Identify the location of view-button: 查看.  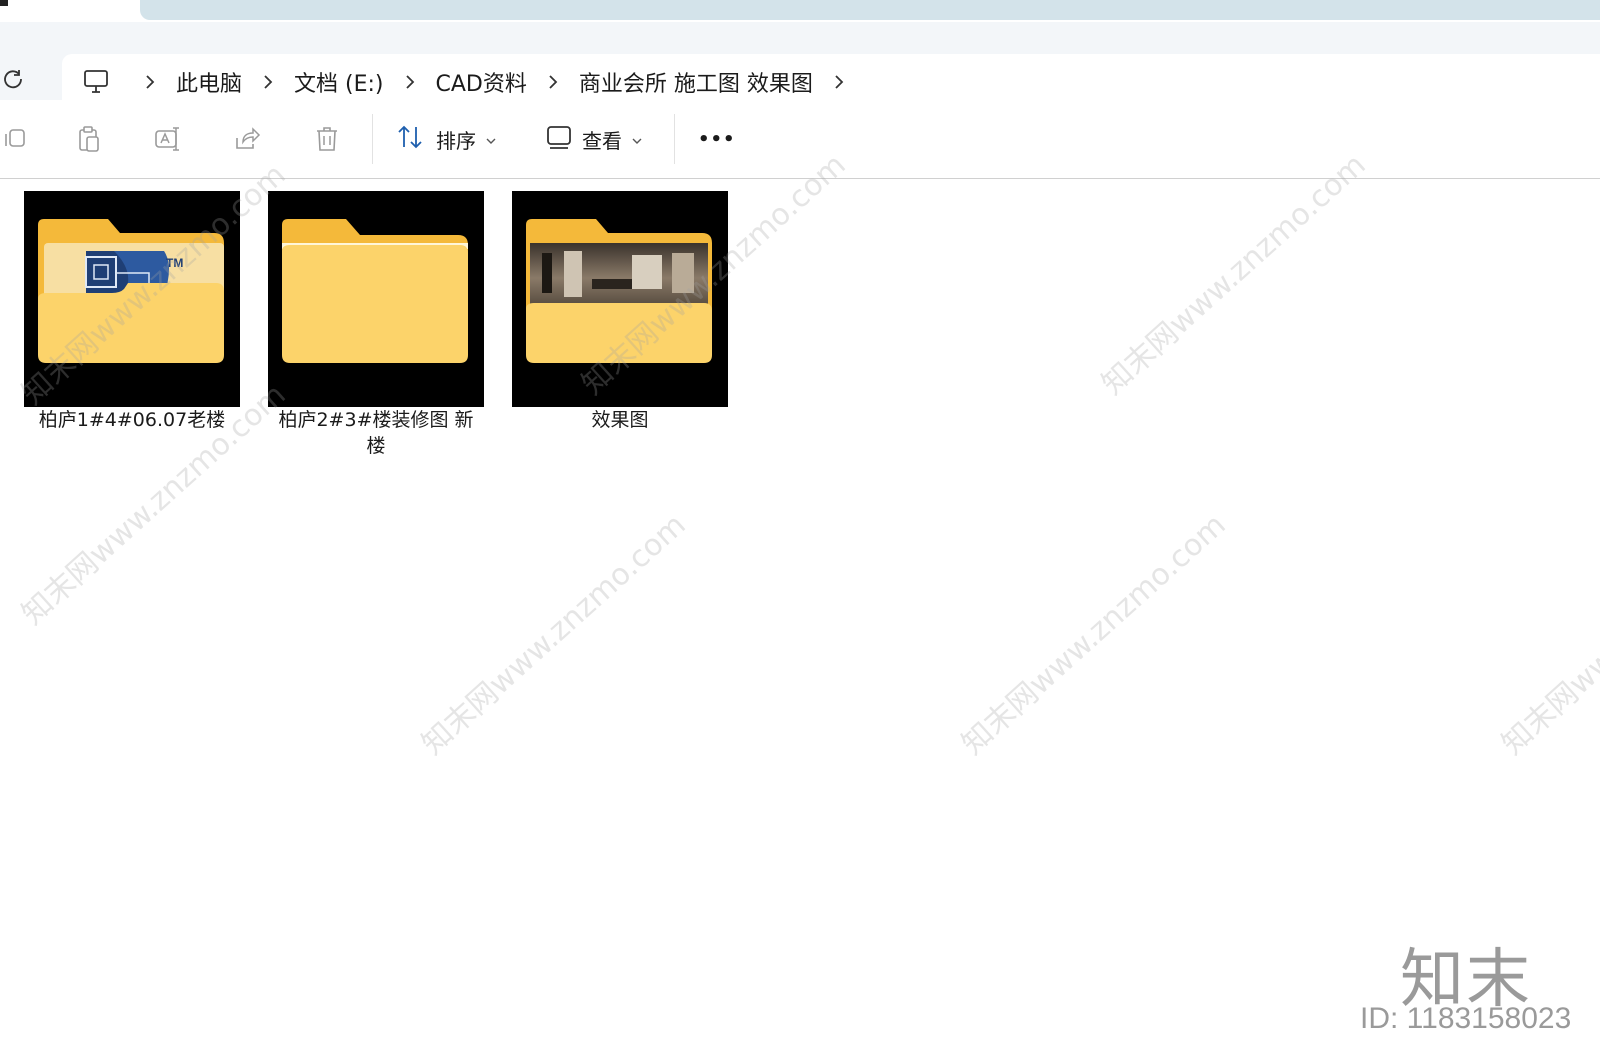
(594, 139).